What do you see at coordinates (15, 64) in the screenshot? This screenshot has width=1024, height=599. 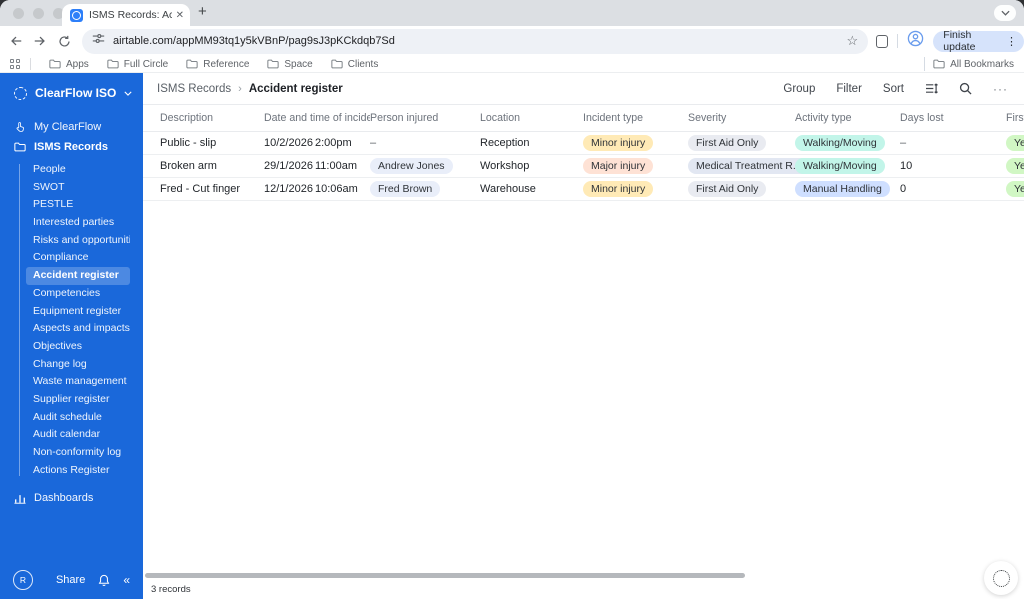 I see `apps-grid-icon` at bounding box center [15, 64].